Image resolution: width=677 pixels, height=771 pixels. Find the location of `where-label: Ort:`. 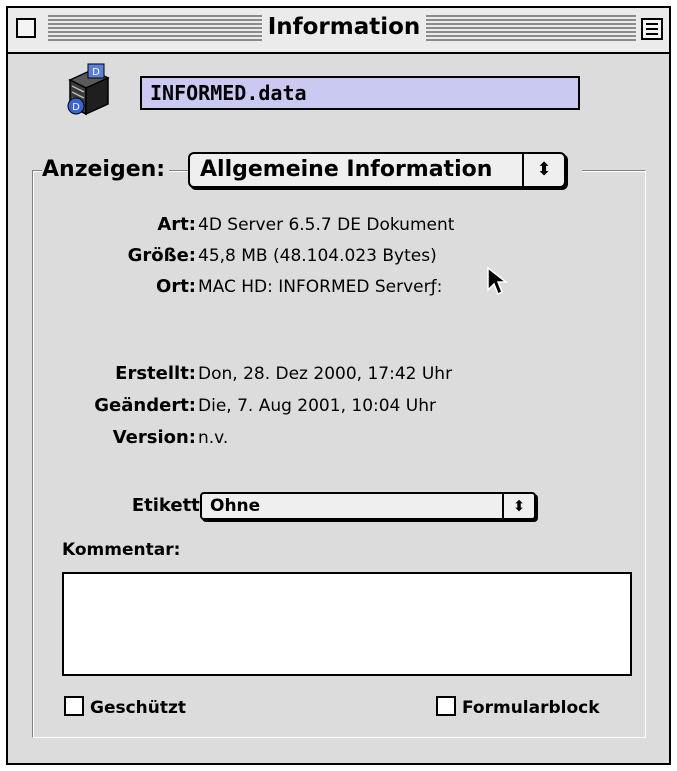

where-label: Ort: is located at coordinates (176, 286).